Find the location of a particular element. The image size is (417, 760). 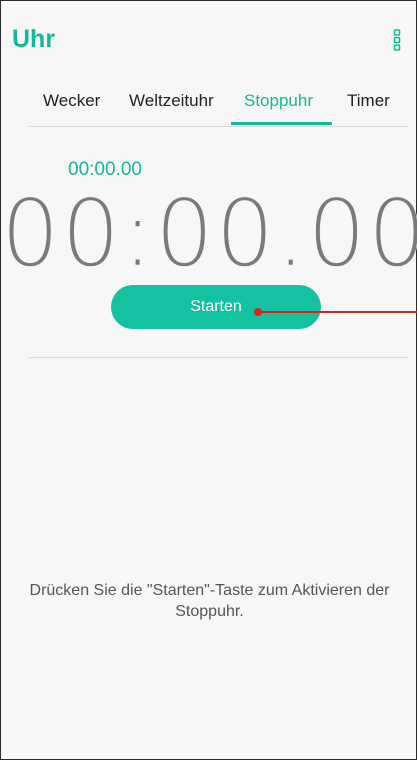

tab-weltzeituhr: Weltzeituhr is located at coordinates (171, 101).